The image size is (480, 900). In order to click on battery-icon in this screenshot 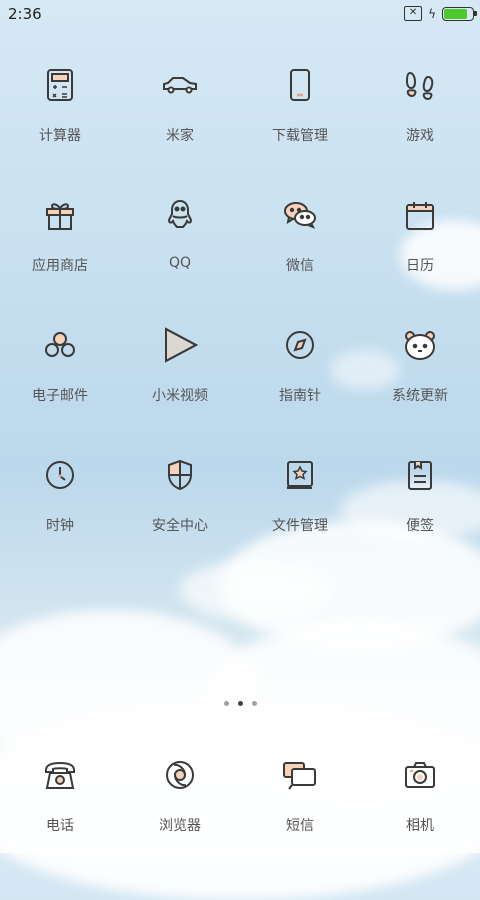, I will do `click(459, 13)`.